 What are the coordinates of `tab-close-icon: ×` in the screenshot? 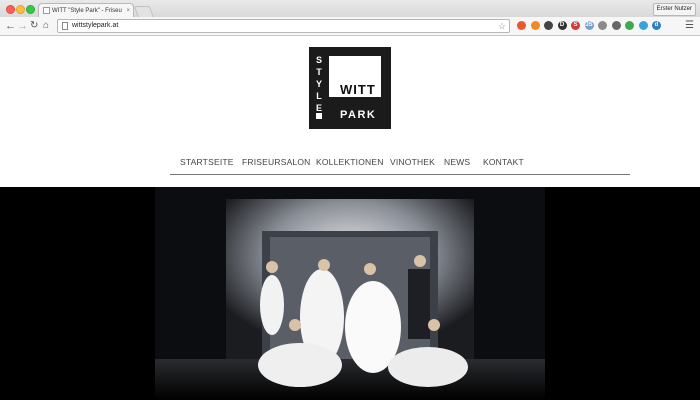 It's located at (128, 11).